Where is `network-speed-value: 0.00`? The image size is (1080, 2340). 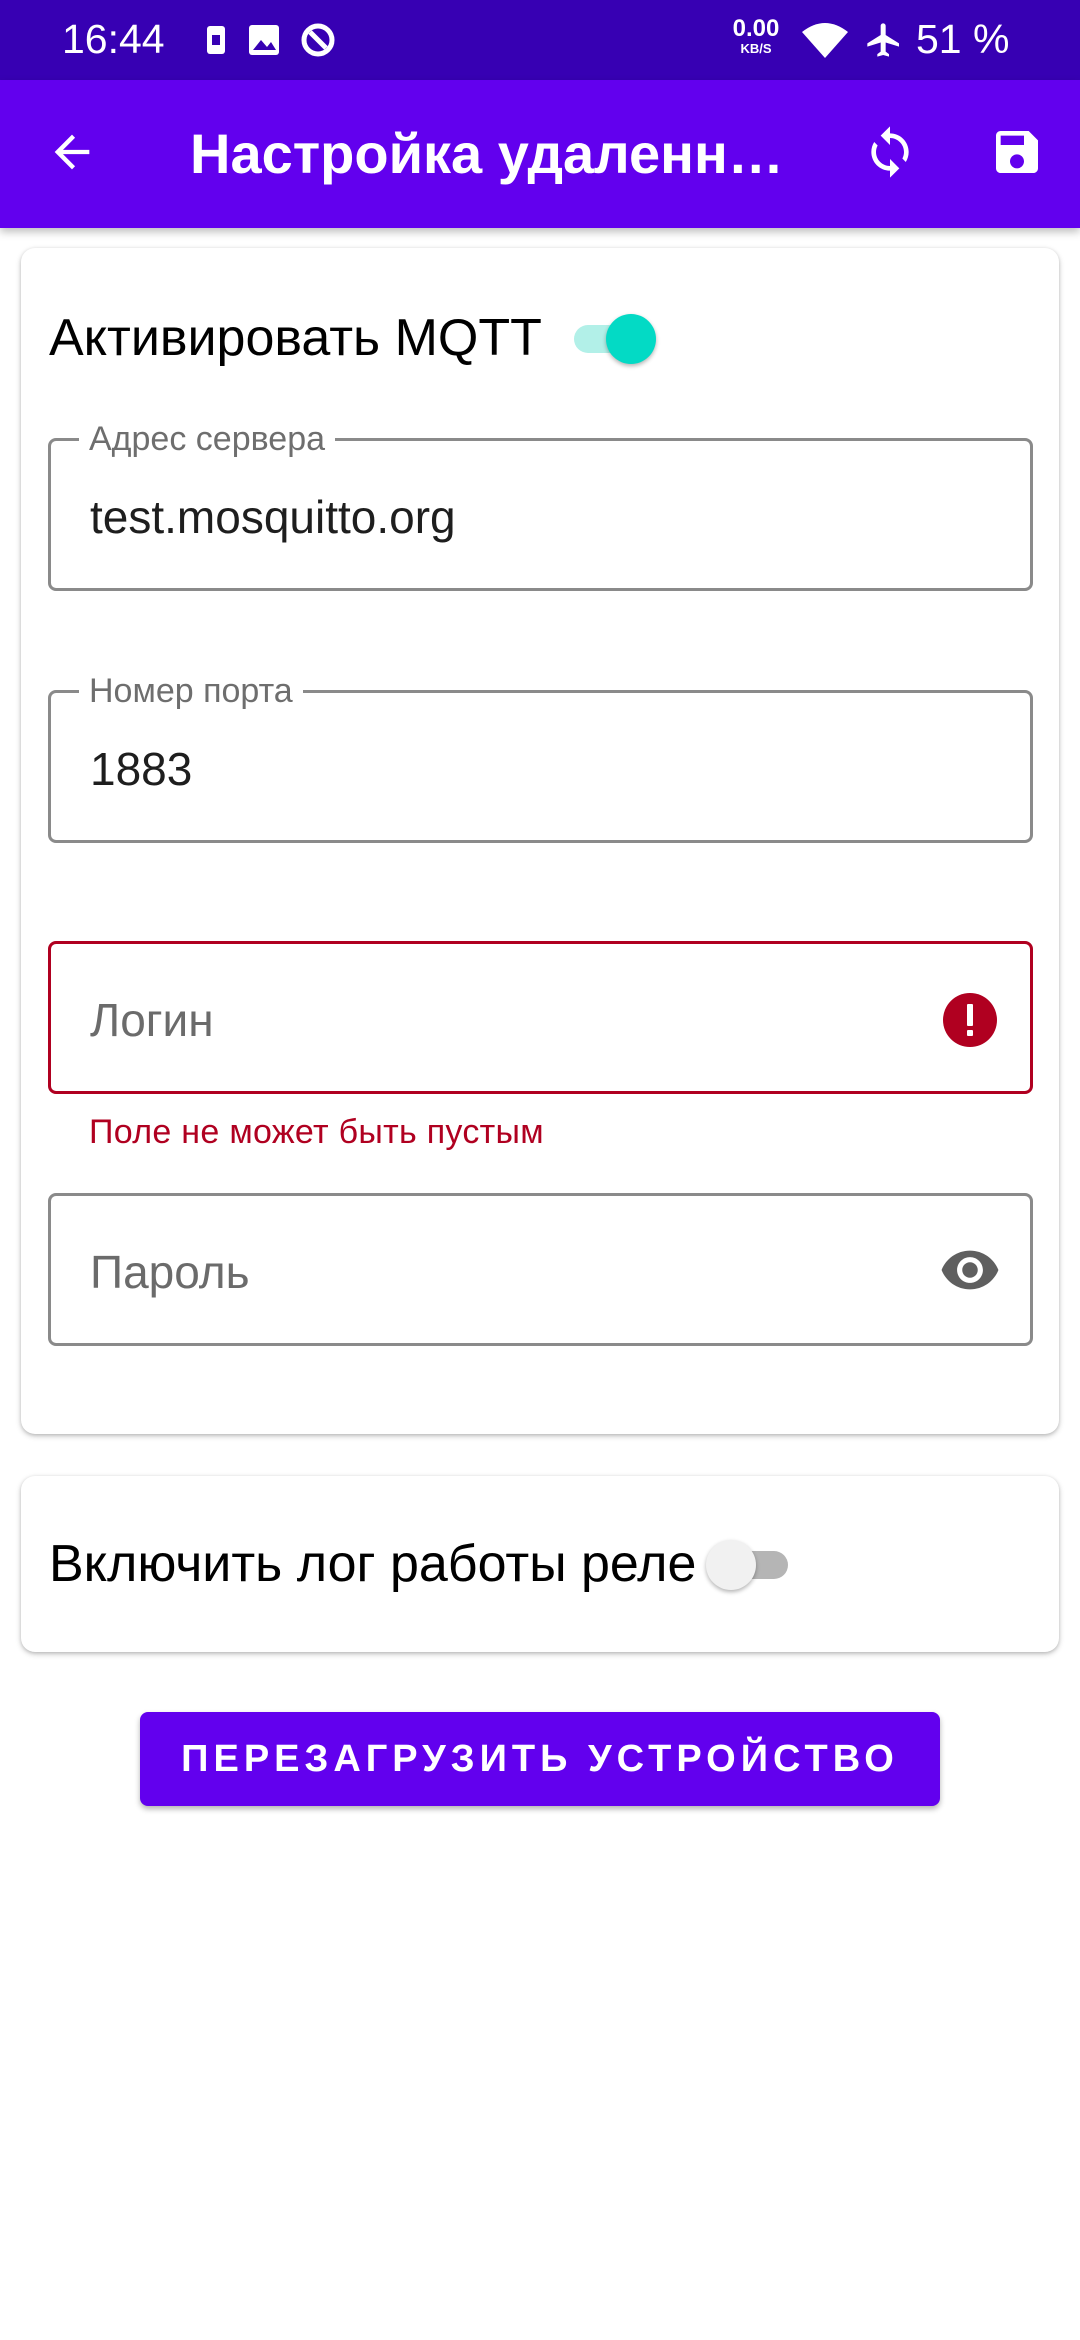 network-speed-value: 0.00 is located at coordinates (756, 28).